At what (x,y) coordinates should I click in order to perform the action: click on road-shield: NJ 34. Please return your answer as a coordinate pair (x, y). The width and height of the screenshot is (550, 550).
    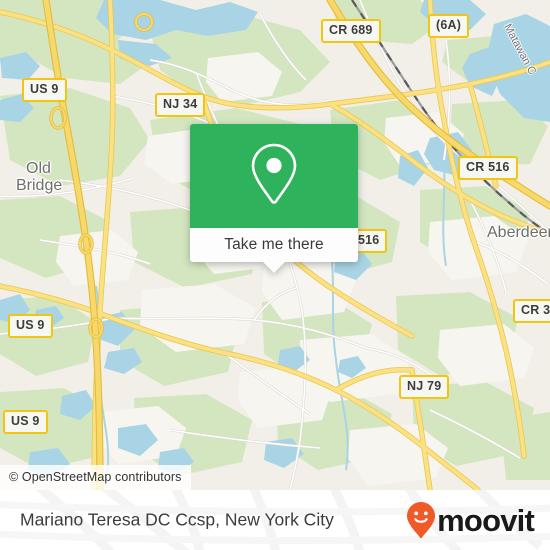
    Looking at the image, I should click on (180, 105).